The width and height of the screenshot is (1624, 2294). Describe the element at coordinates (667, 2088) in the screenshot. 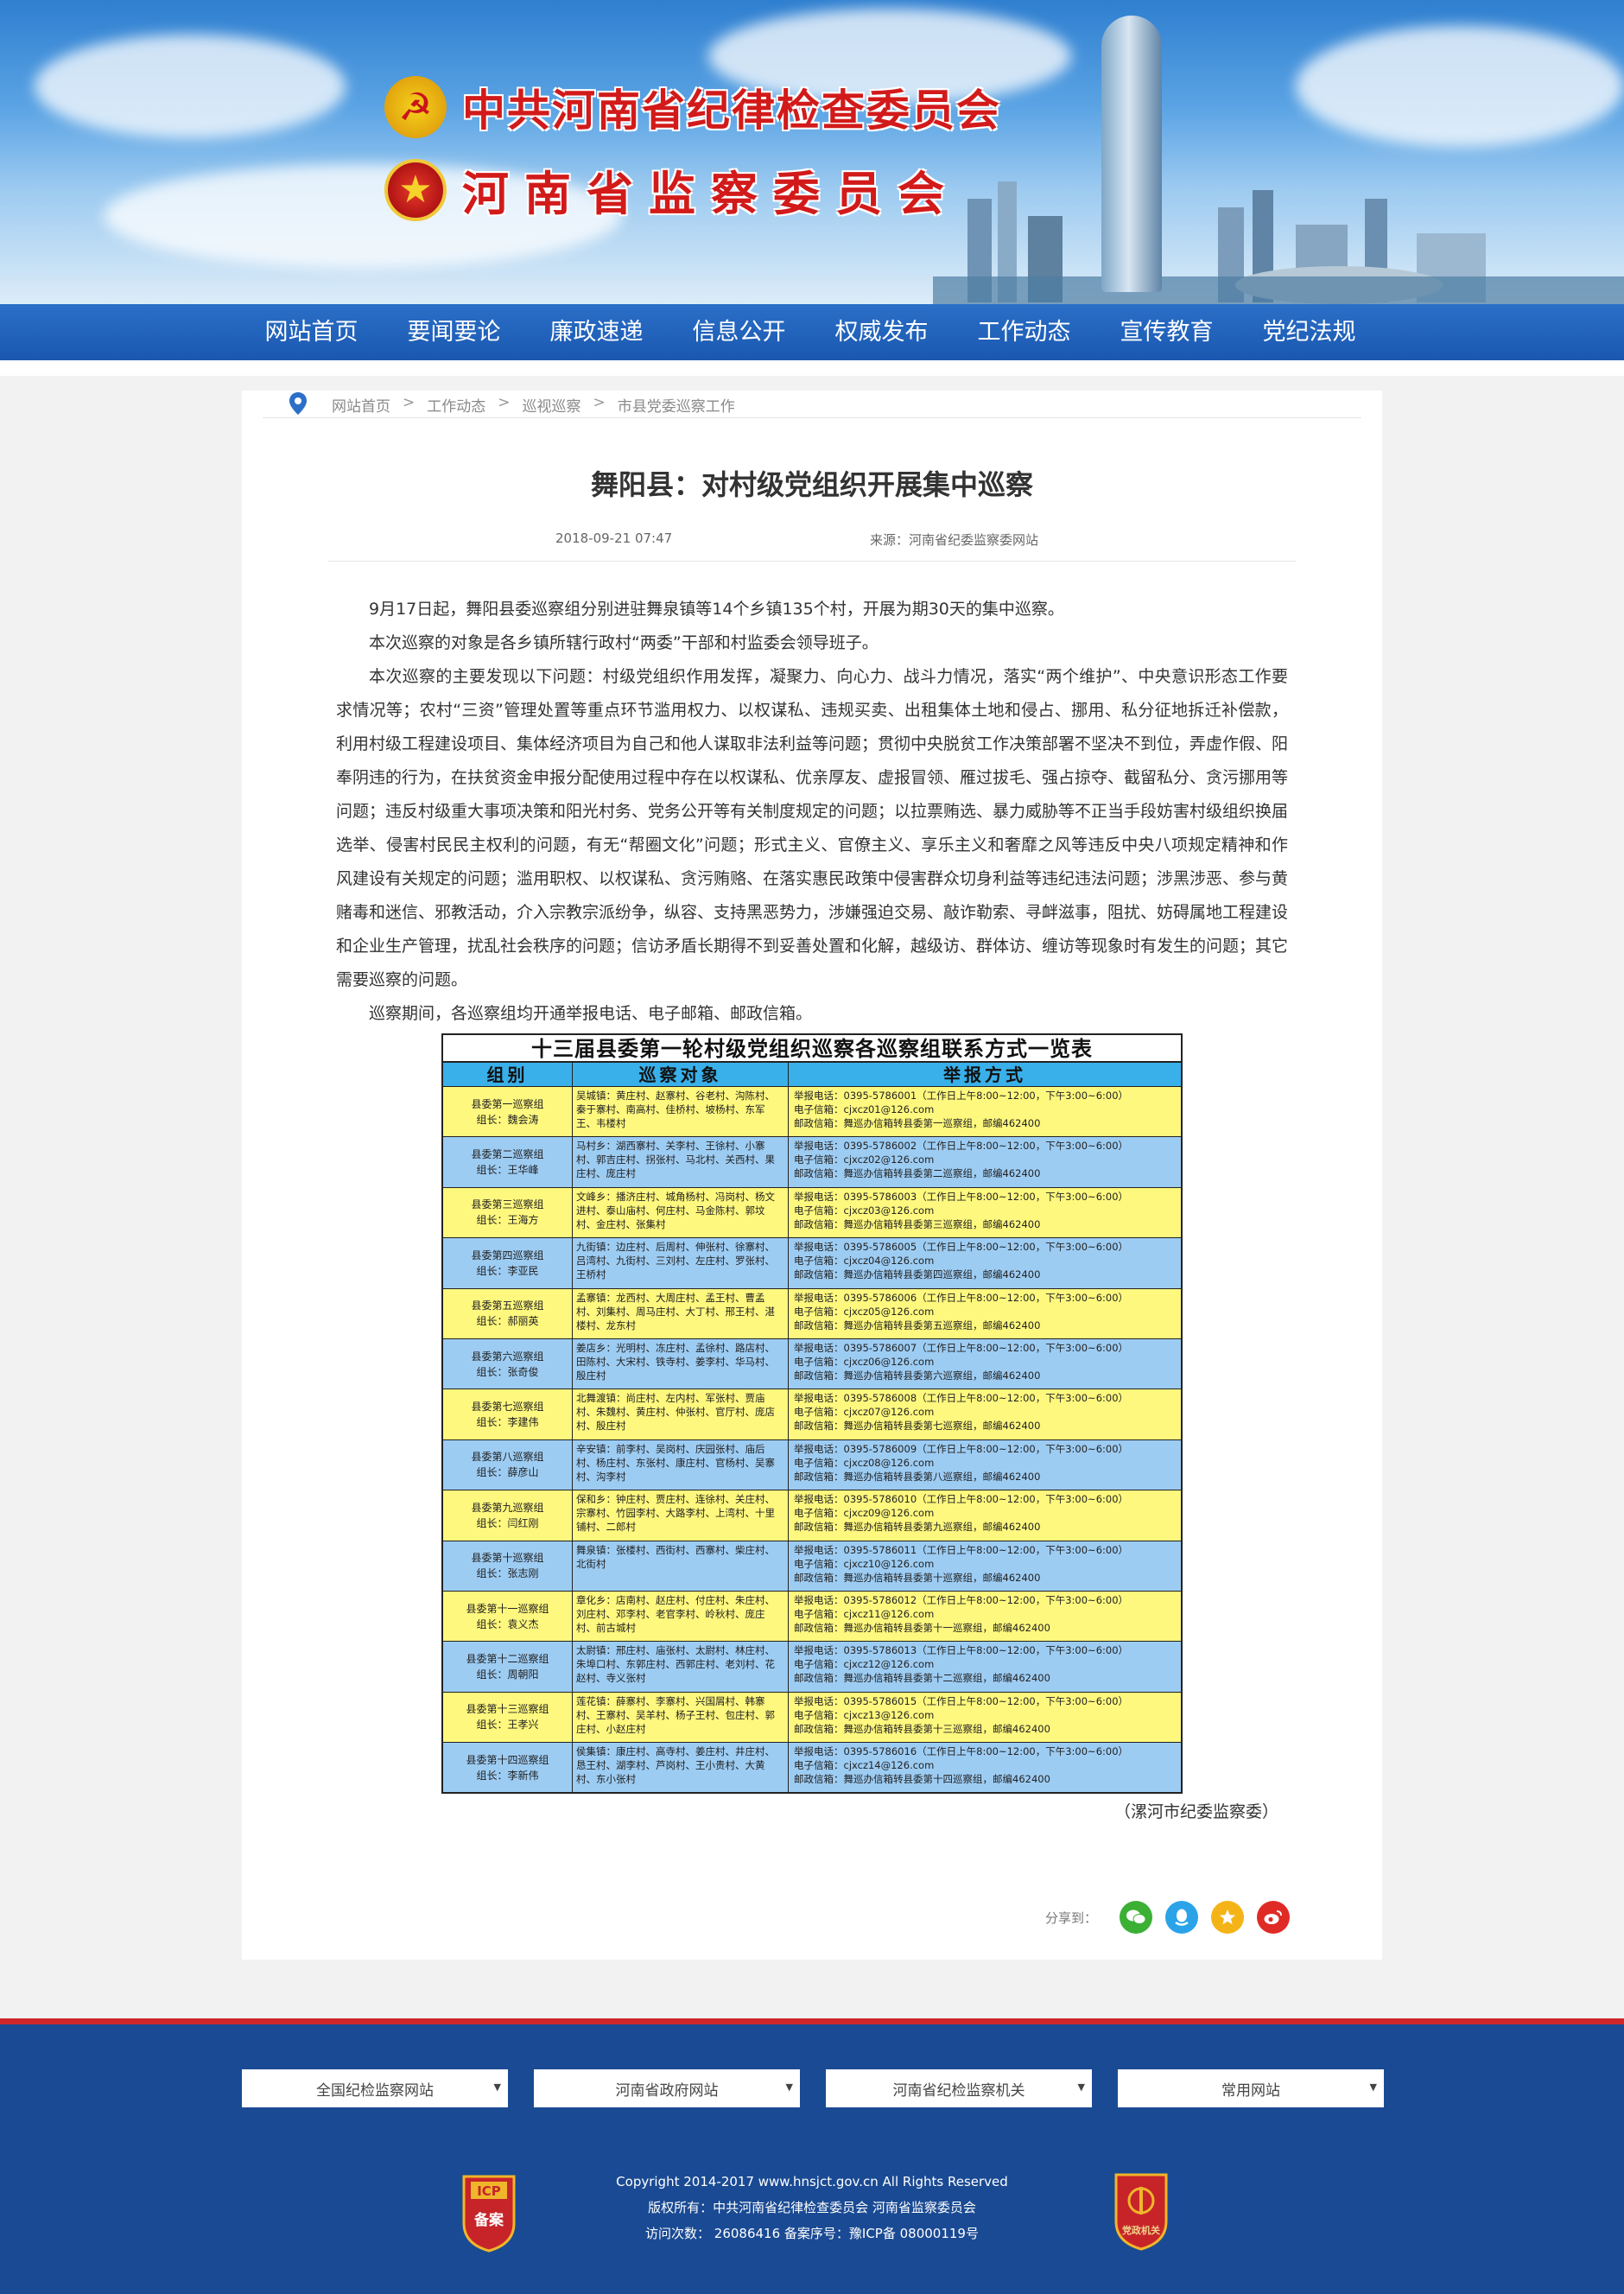

I see `select-henan-gov-sites: 河南省政府网站 ▼` at that location.